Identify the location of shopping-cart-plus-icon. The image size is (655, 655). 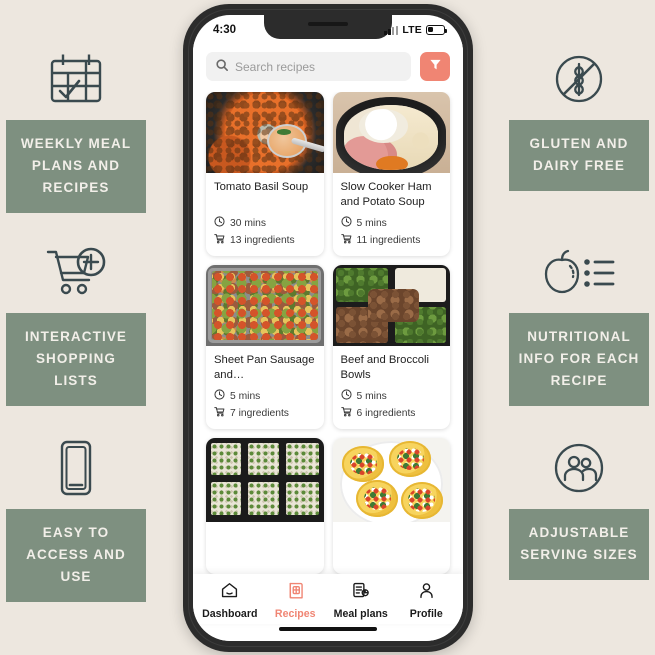
(76, 272).